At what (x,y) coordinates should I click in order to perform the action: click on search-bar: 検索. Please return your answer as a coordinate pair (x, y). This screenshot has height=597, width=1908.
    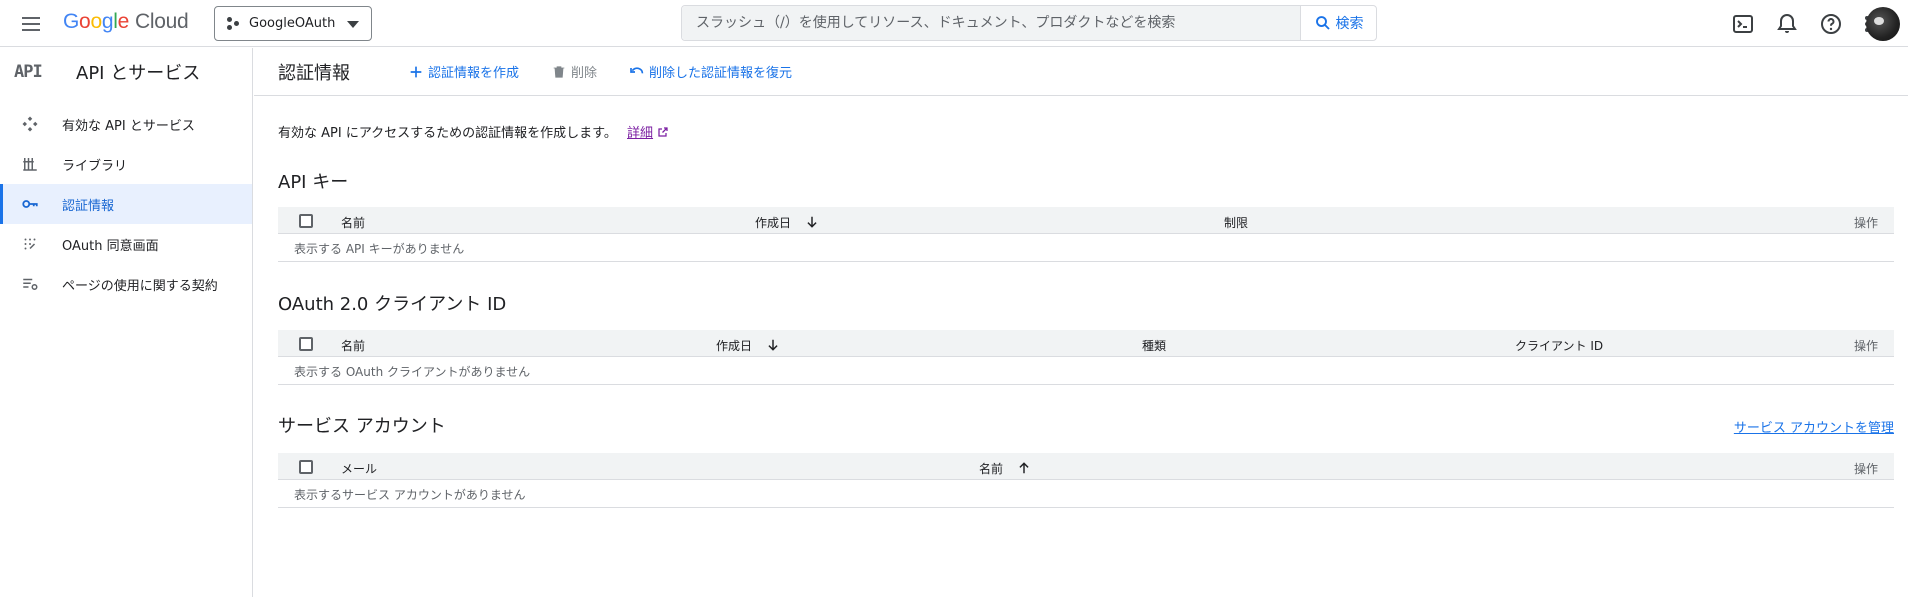
    Looking at the image, I should click on (1029, 23).